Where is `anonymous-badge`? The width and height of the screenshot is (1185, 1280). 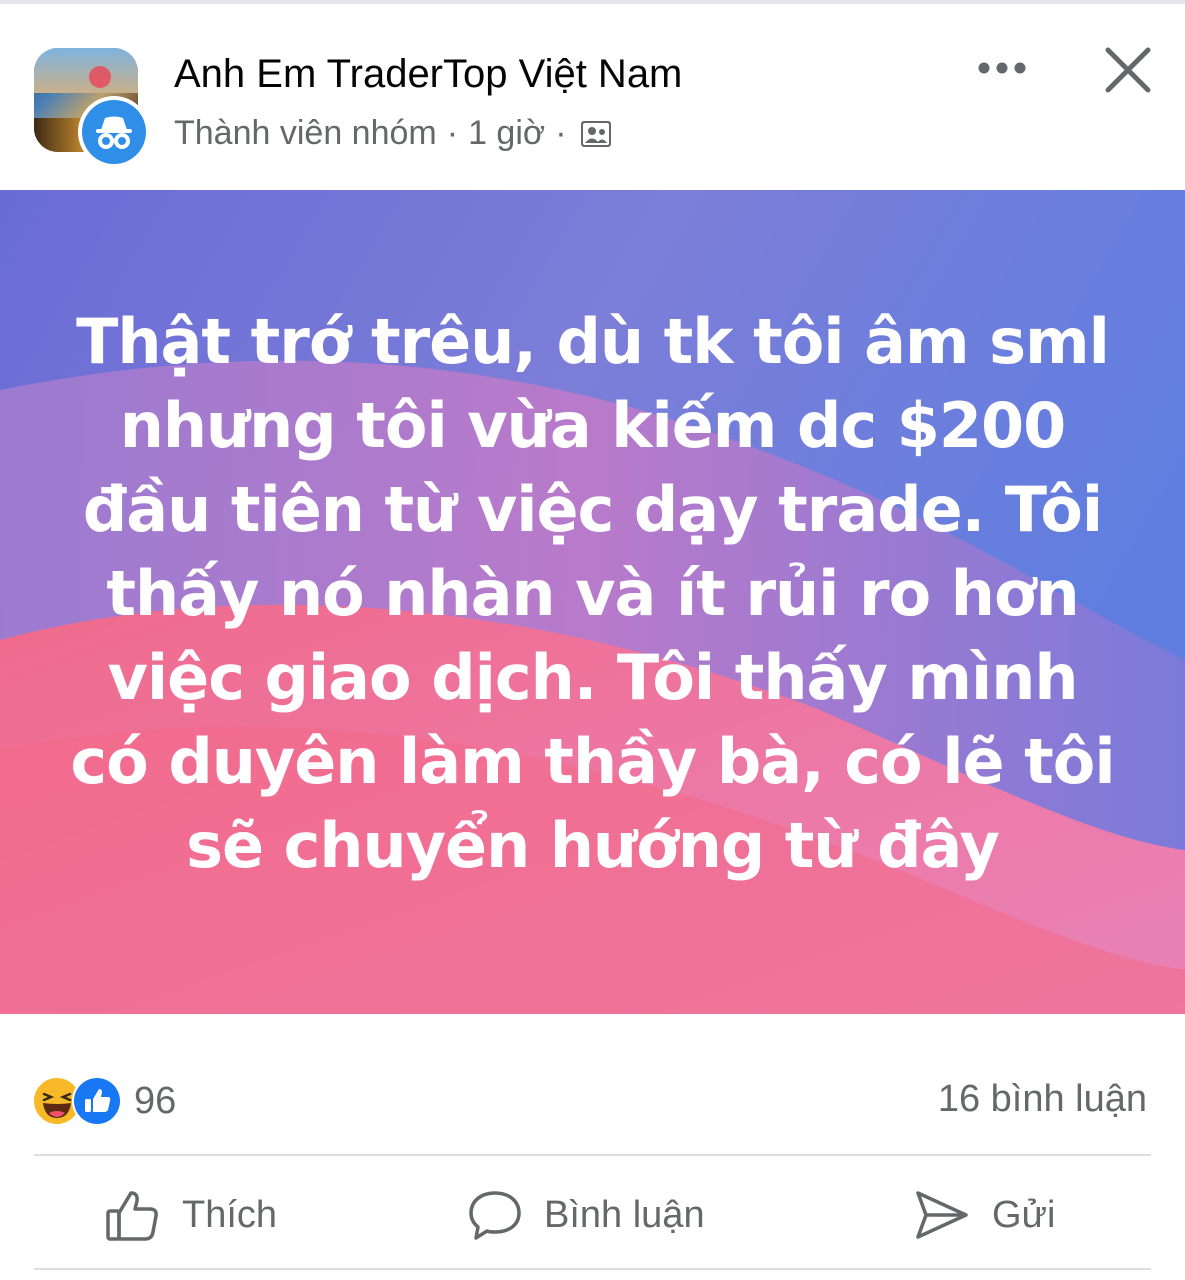 anonymous-badge is located at coordinates (114, 132).